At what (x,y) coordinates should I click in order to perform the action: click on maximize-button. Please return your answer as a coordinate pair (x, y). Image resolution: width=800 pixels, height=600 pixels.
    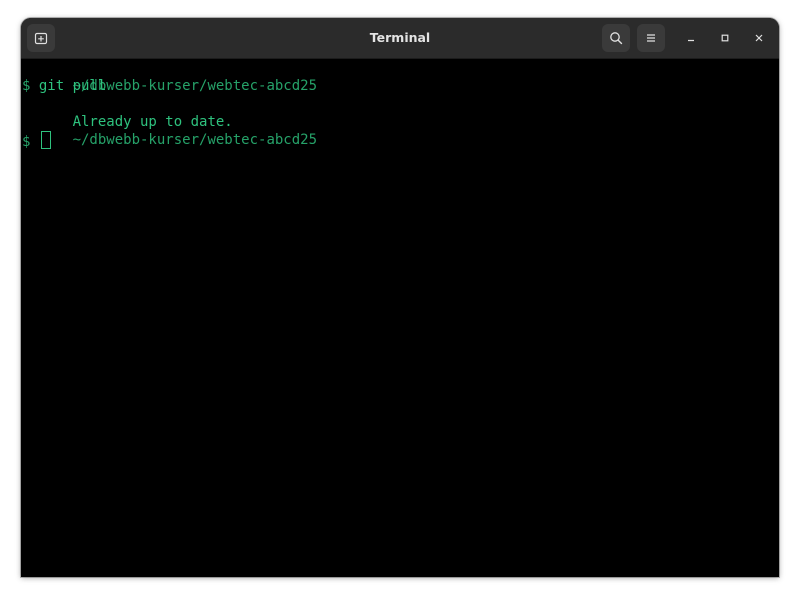
    Looking at the image, I should click on (725, 38).